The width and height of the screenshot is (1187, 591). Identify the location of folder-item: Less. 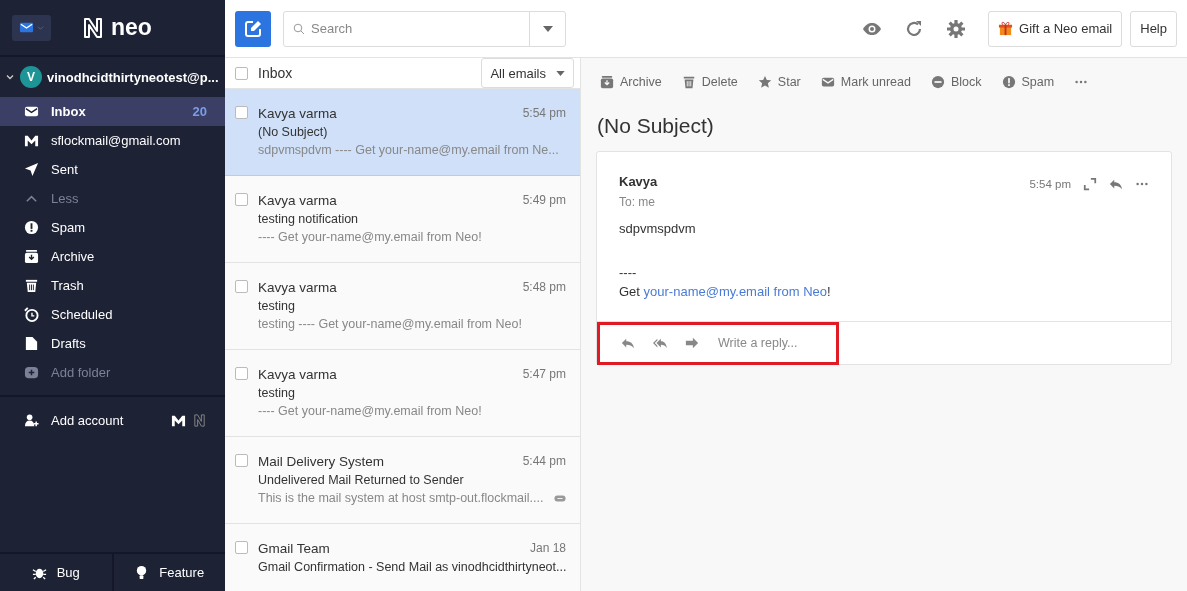
(112, 198).